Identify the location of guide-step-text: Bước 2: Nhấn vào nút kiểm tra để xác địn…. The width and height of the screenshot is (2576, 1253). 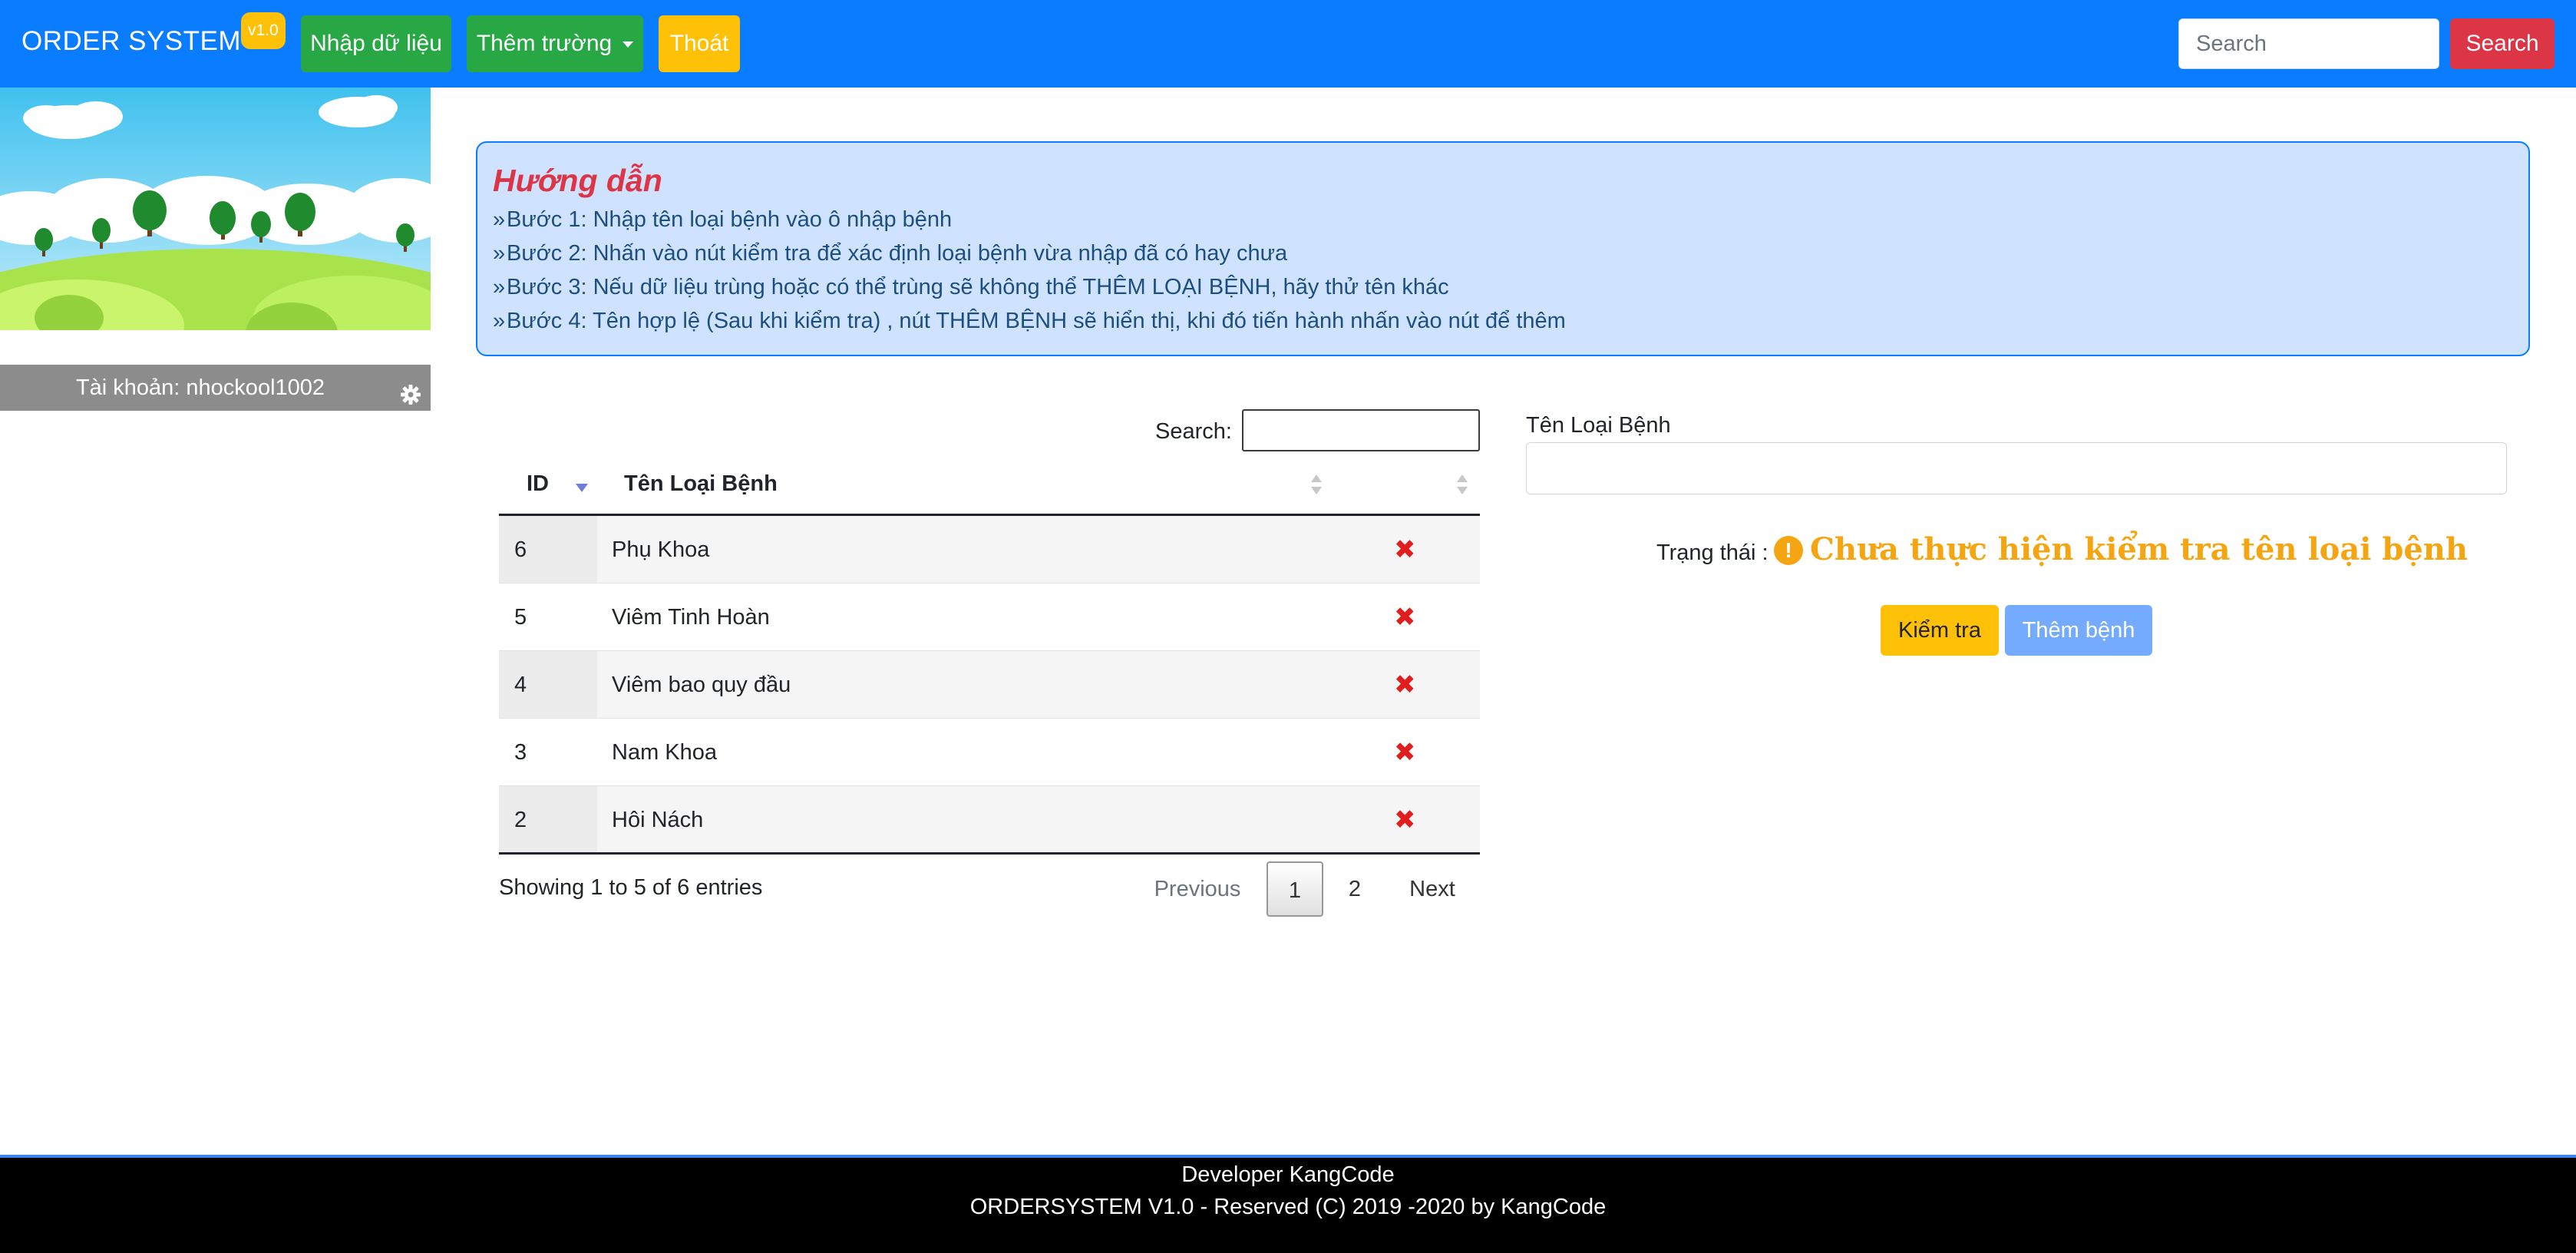
(898, 254).